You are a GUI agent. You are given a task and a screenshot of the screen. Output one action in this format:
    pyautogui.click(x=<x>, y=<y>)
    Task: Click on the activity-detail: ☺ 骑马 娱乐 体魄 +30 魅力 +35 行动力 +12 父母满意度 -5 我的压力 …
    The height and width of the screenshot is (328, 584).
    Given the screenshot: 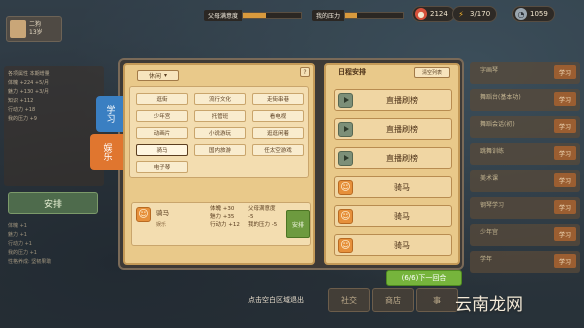 What is the action you would take?
    pyautogui.click(x=221, y=224)
    